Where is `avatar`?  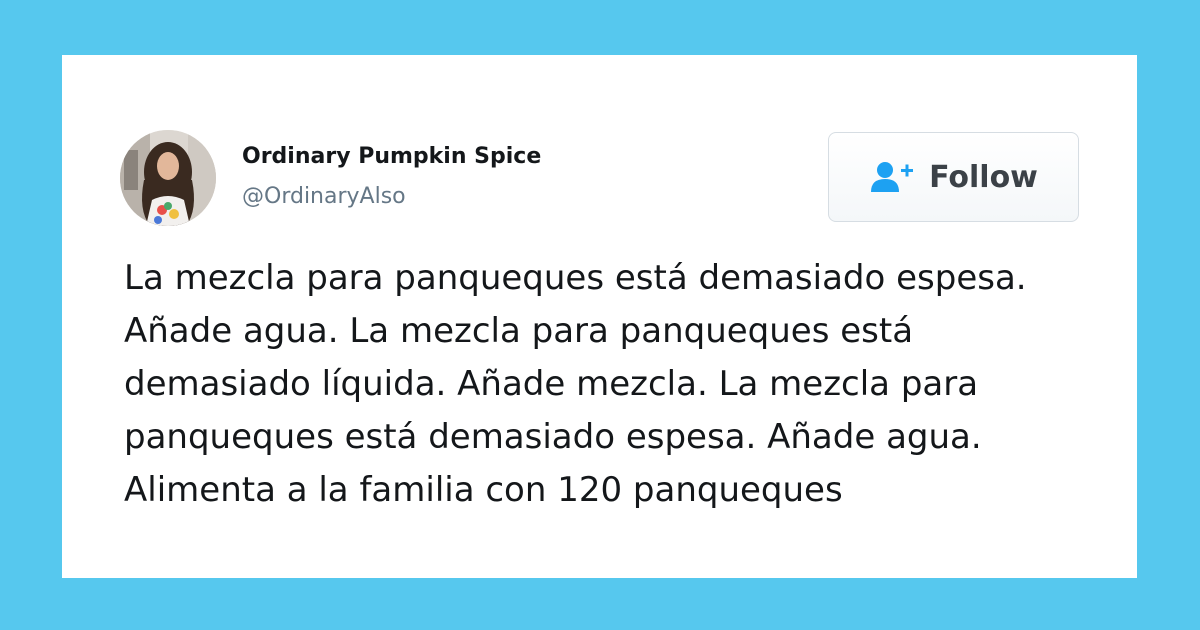 avatar is located at coordinates (168, 178).